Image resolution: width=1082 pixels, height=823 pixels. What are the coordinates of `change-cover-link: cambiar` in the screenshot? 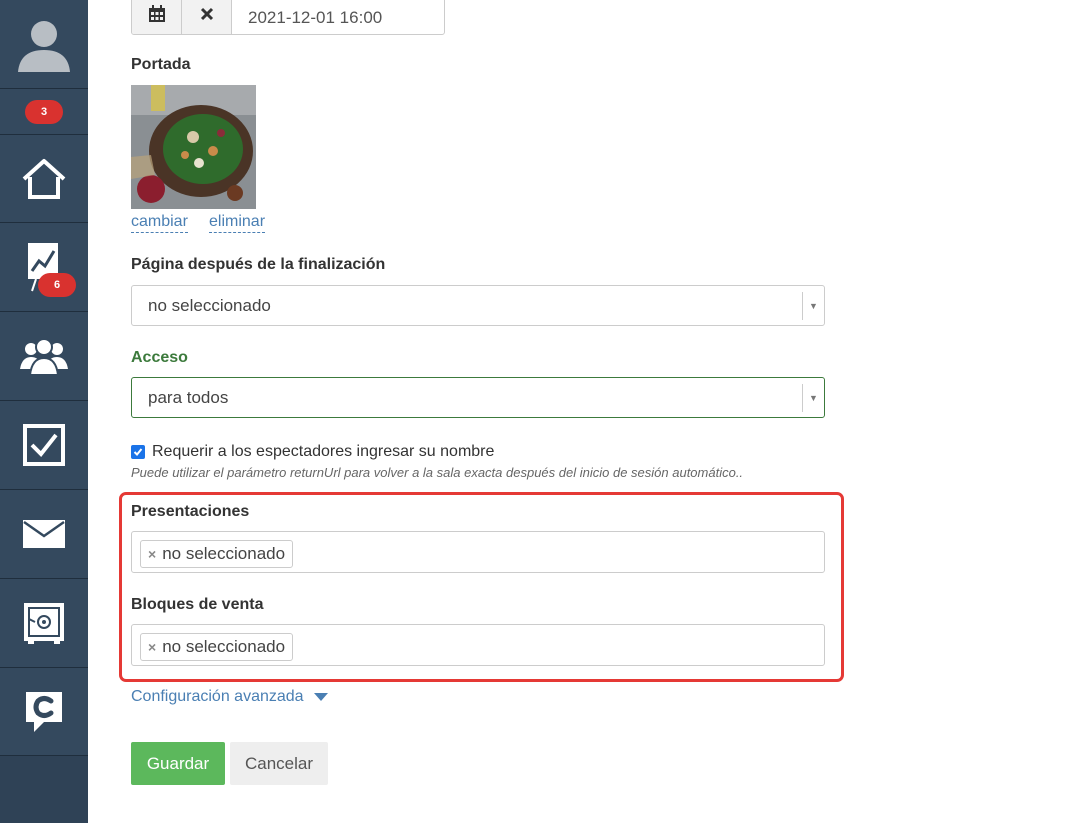 It's located at (159, 223).